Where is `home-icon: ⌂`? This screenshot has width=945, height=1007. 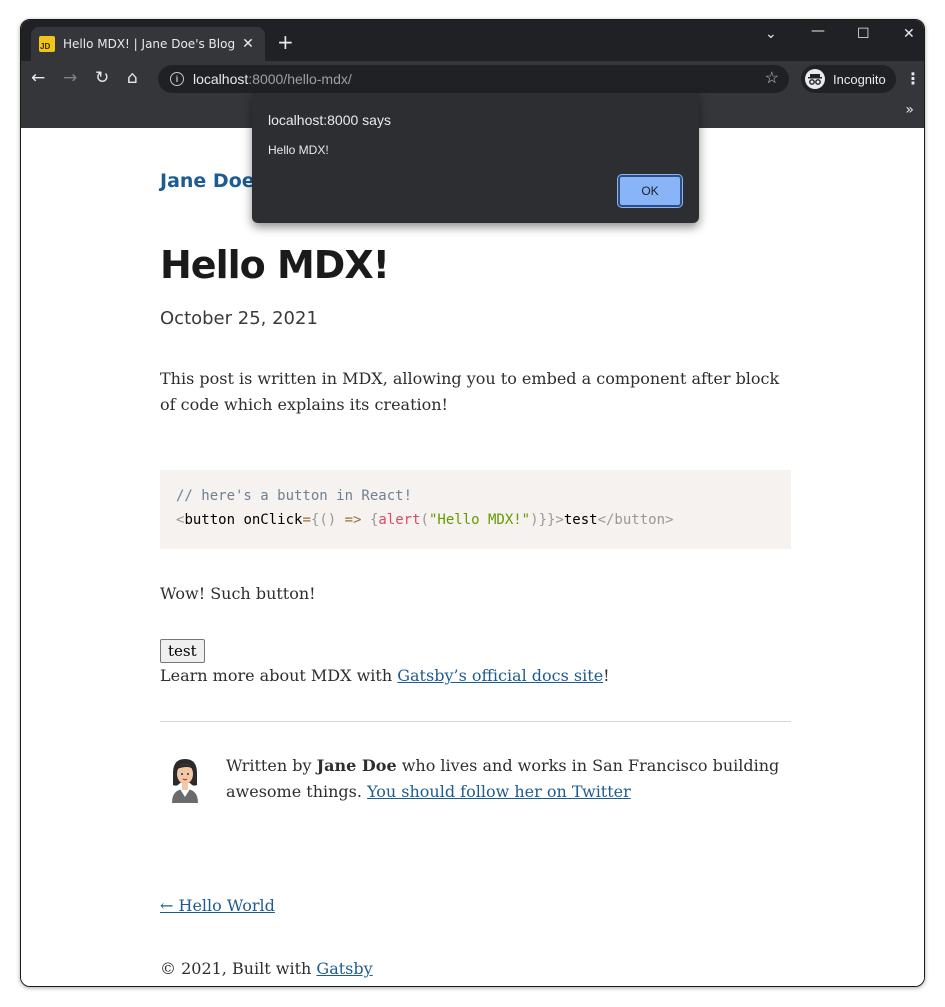 home-icon: ⌂ is located at coordinates (132, 78).